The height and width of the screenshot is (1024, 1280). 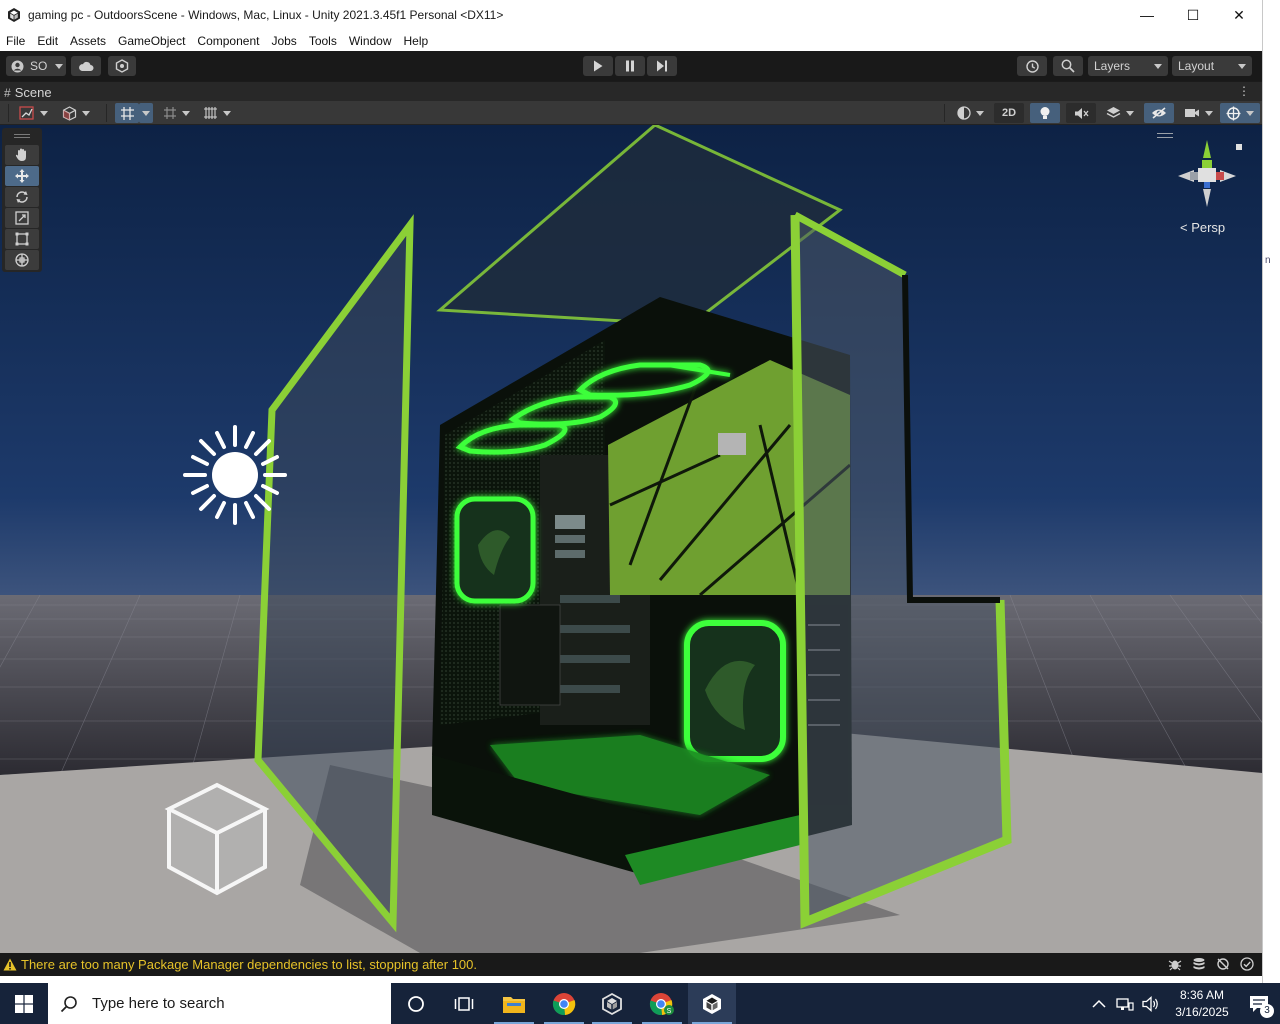 I want to click on taskbar-search-box: Type here to search, so click(x=219, y=1003).